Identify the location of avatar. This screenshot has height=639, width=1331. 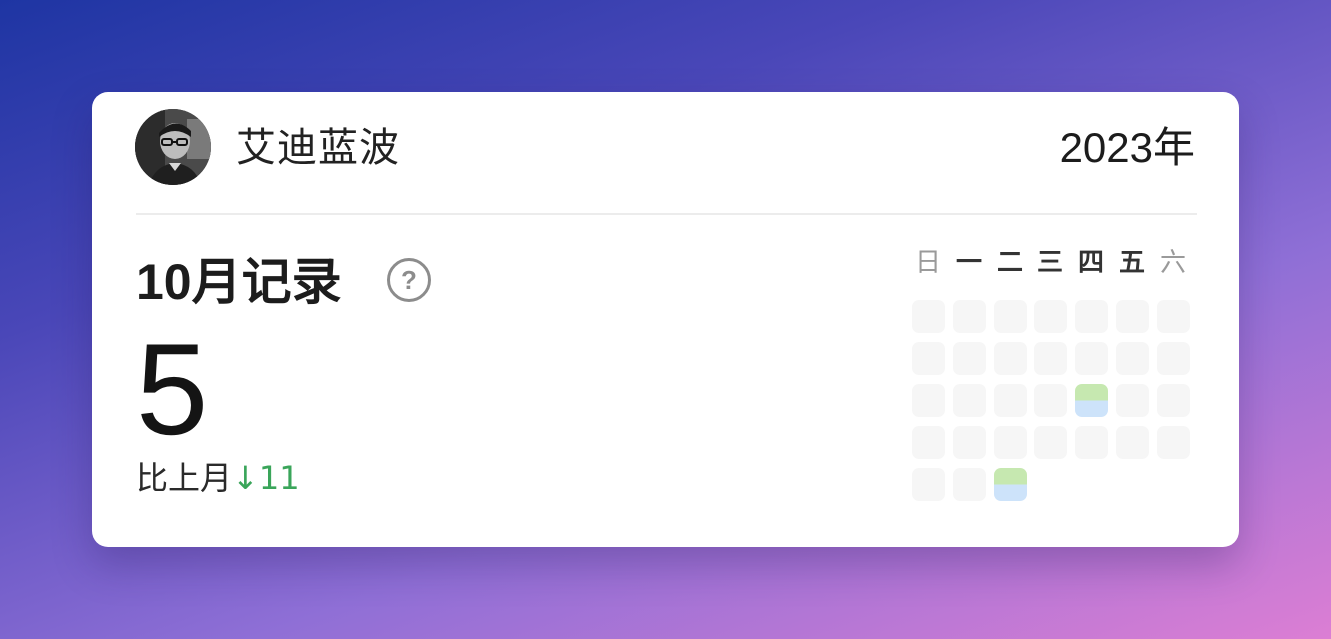
(173, 147).